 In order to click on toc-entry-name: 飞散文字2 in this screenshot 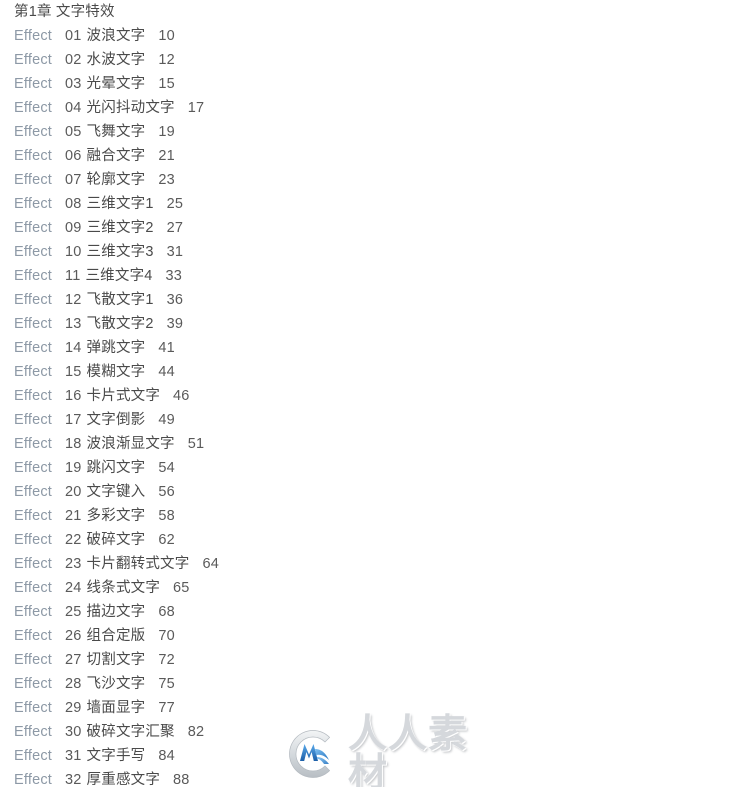, I will do `click(120, 324)`.